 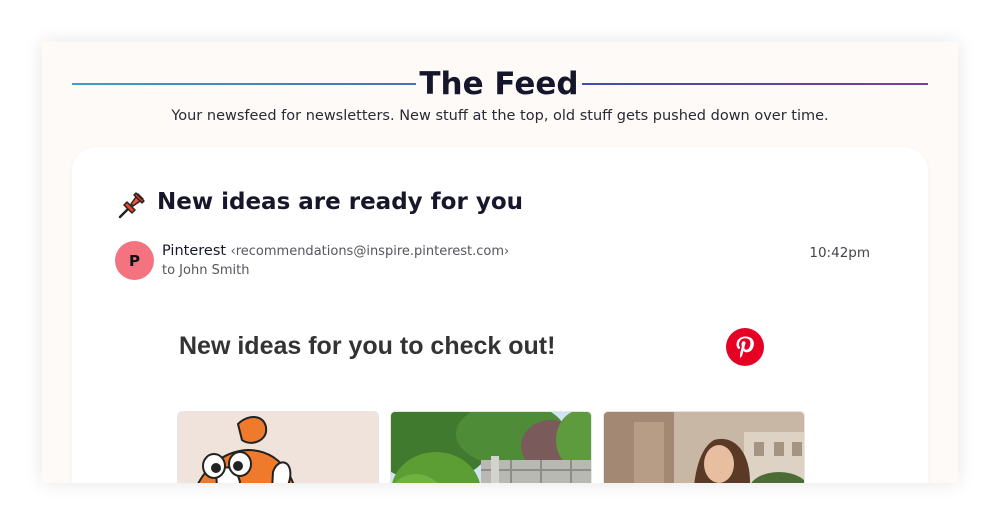 I want to click on page-title: The Feed, so click(x=499, y=84).